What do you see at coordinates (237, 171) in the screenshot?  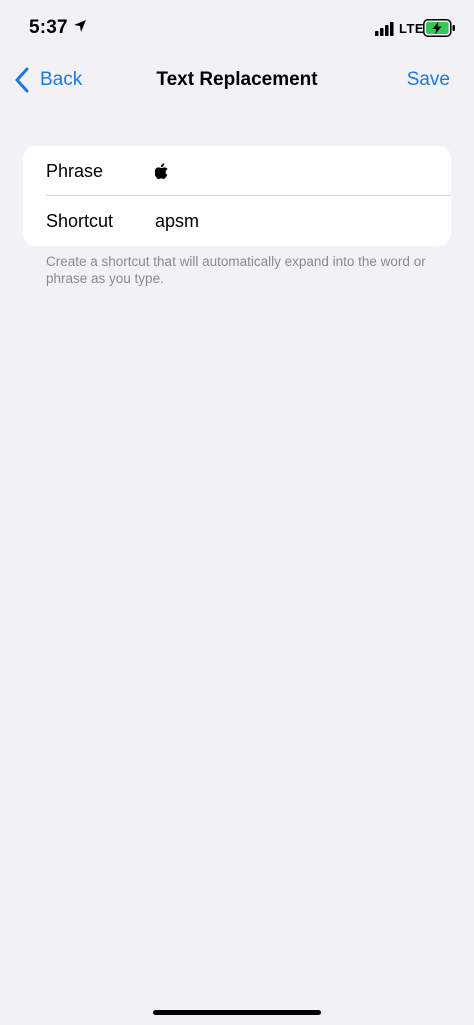 I see `phrase-row: Phrase` at bounding box center [237, 171].